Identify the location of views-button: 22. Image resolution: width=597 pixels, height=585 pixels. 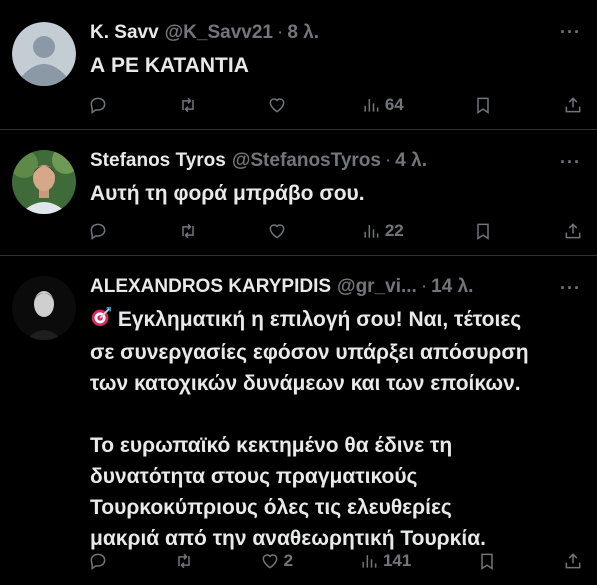
(382, 231).